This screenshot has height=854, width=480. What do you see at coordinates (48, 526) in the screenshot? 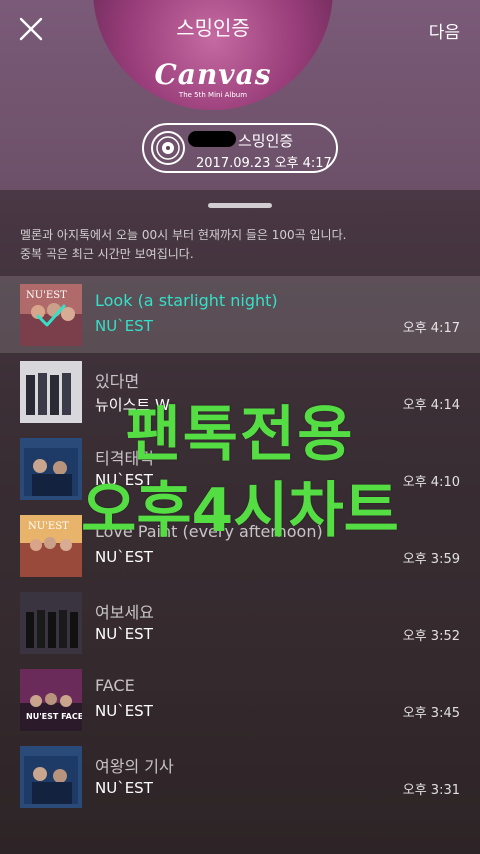
I see `svg-text: NU'EST` at bounding box center [48, 526].